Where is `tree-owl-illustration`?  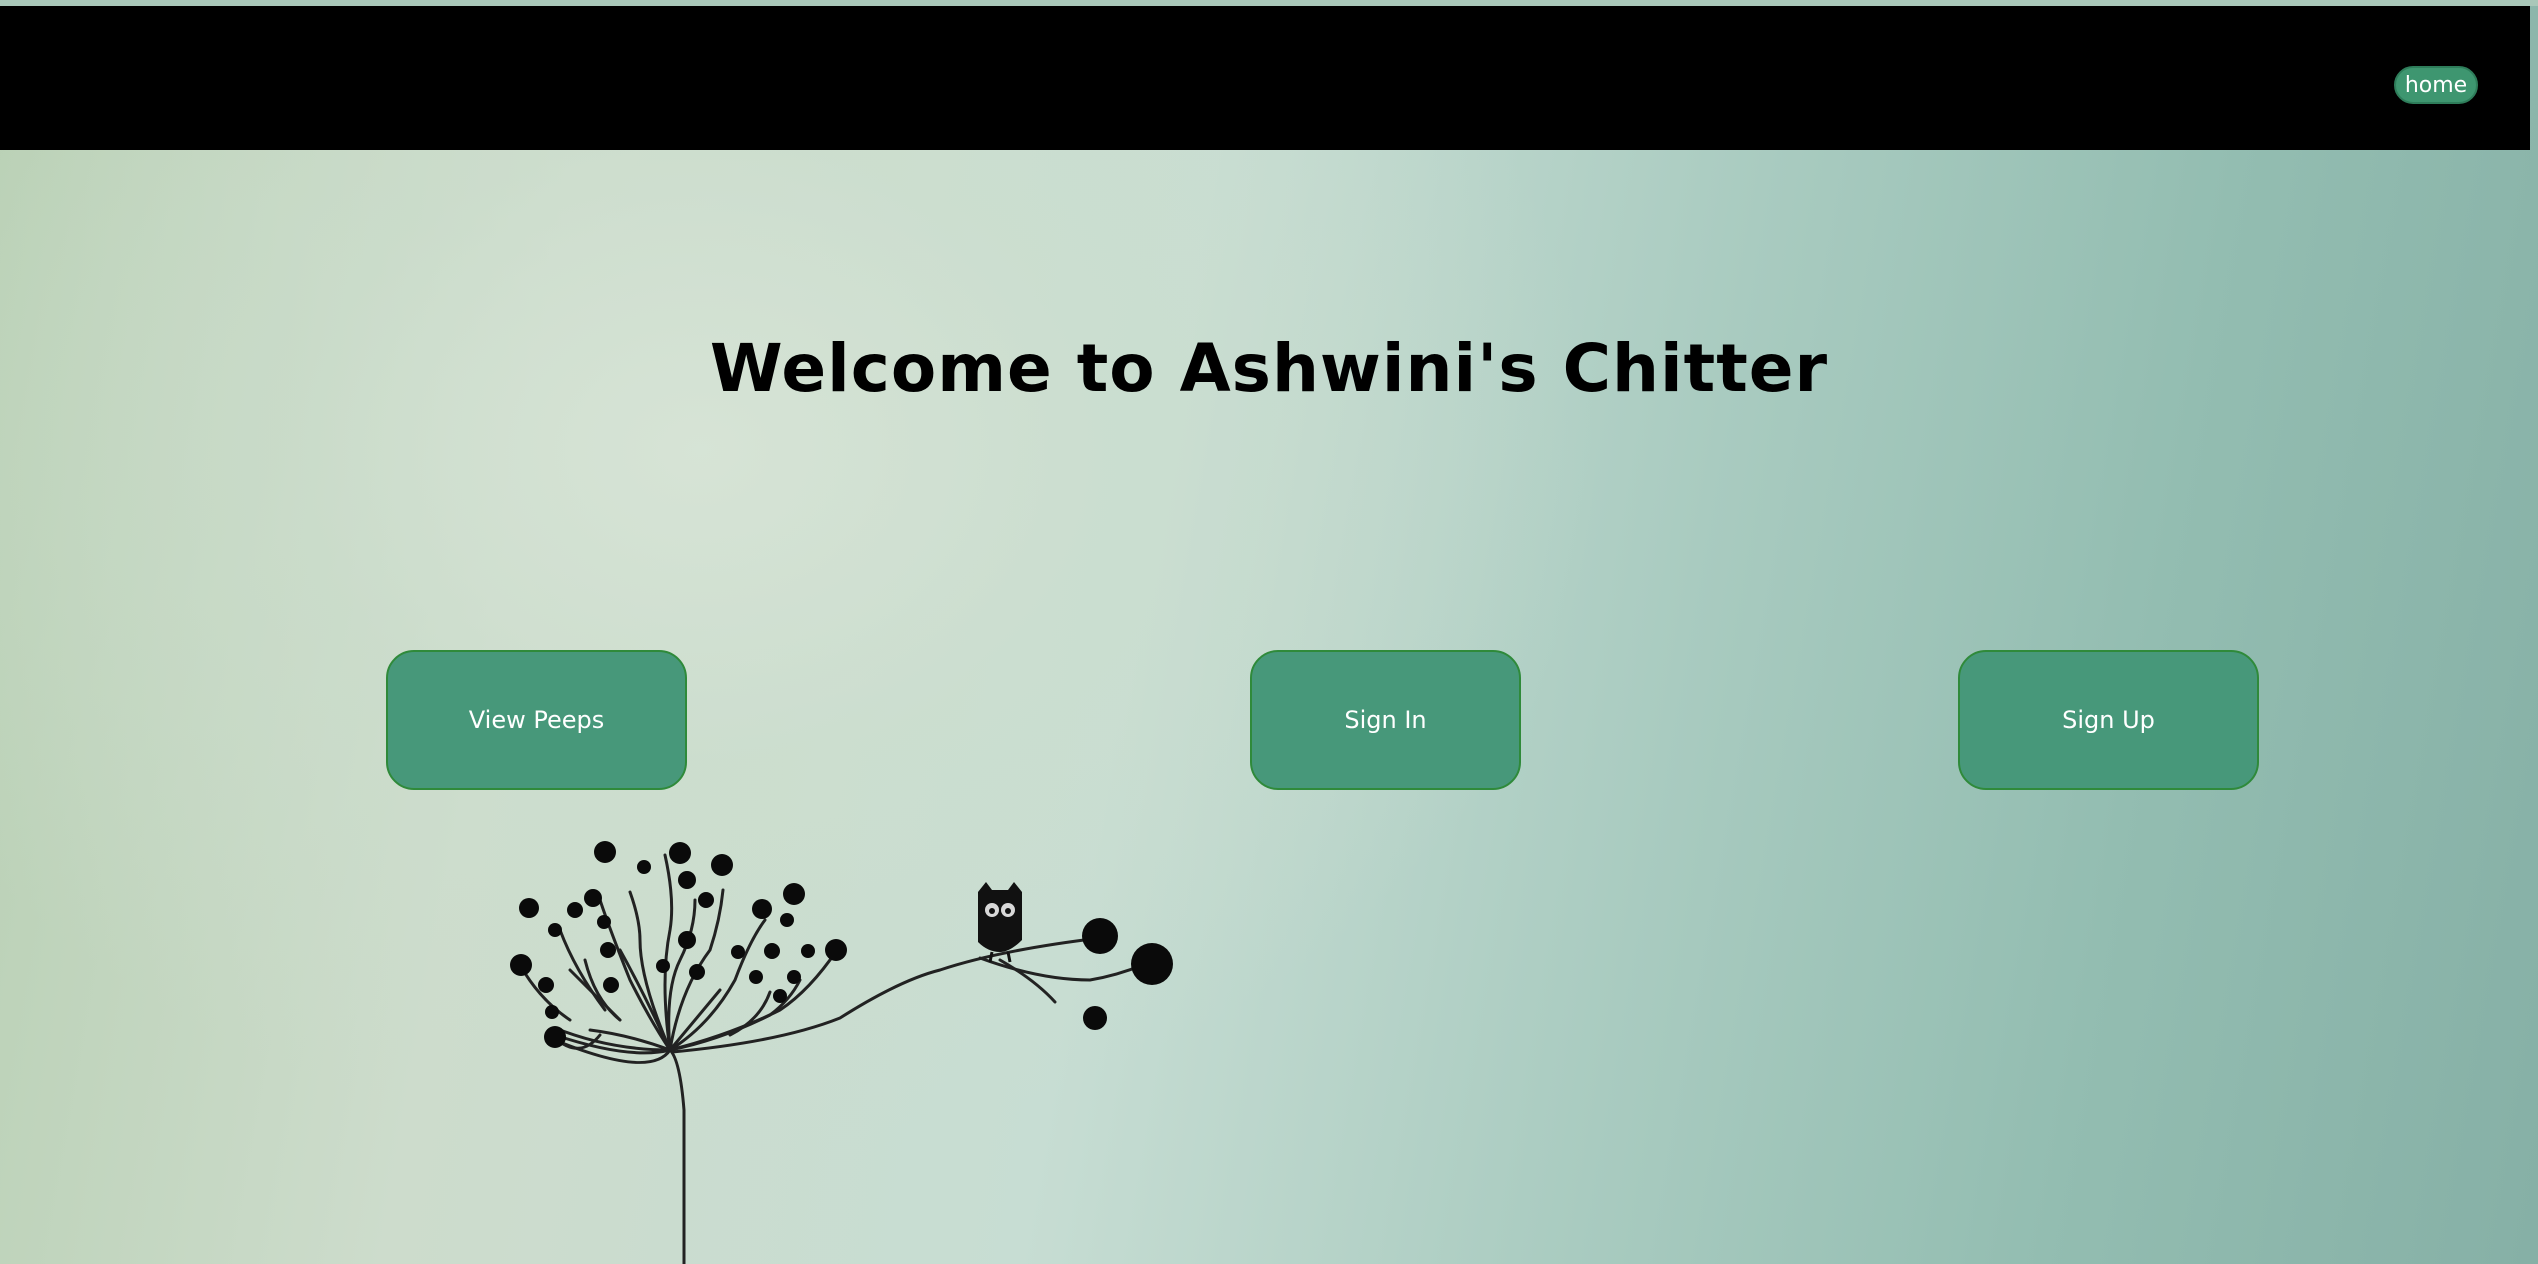 tree-owl-illustration is located at coordinates (841, 1052).